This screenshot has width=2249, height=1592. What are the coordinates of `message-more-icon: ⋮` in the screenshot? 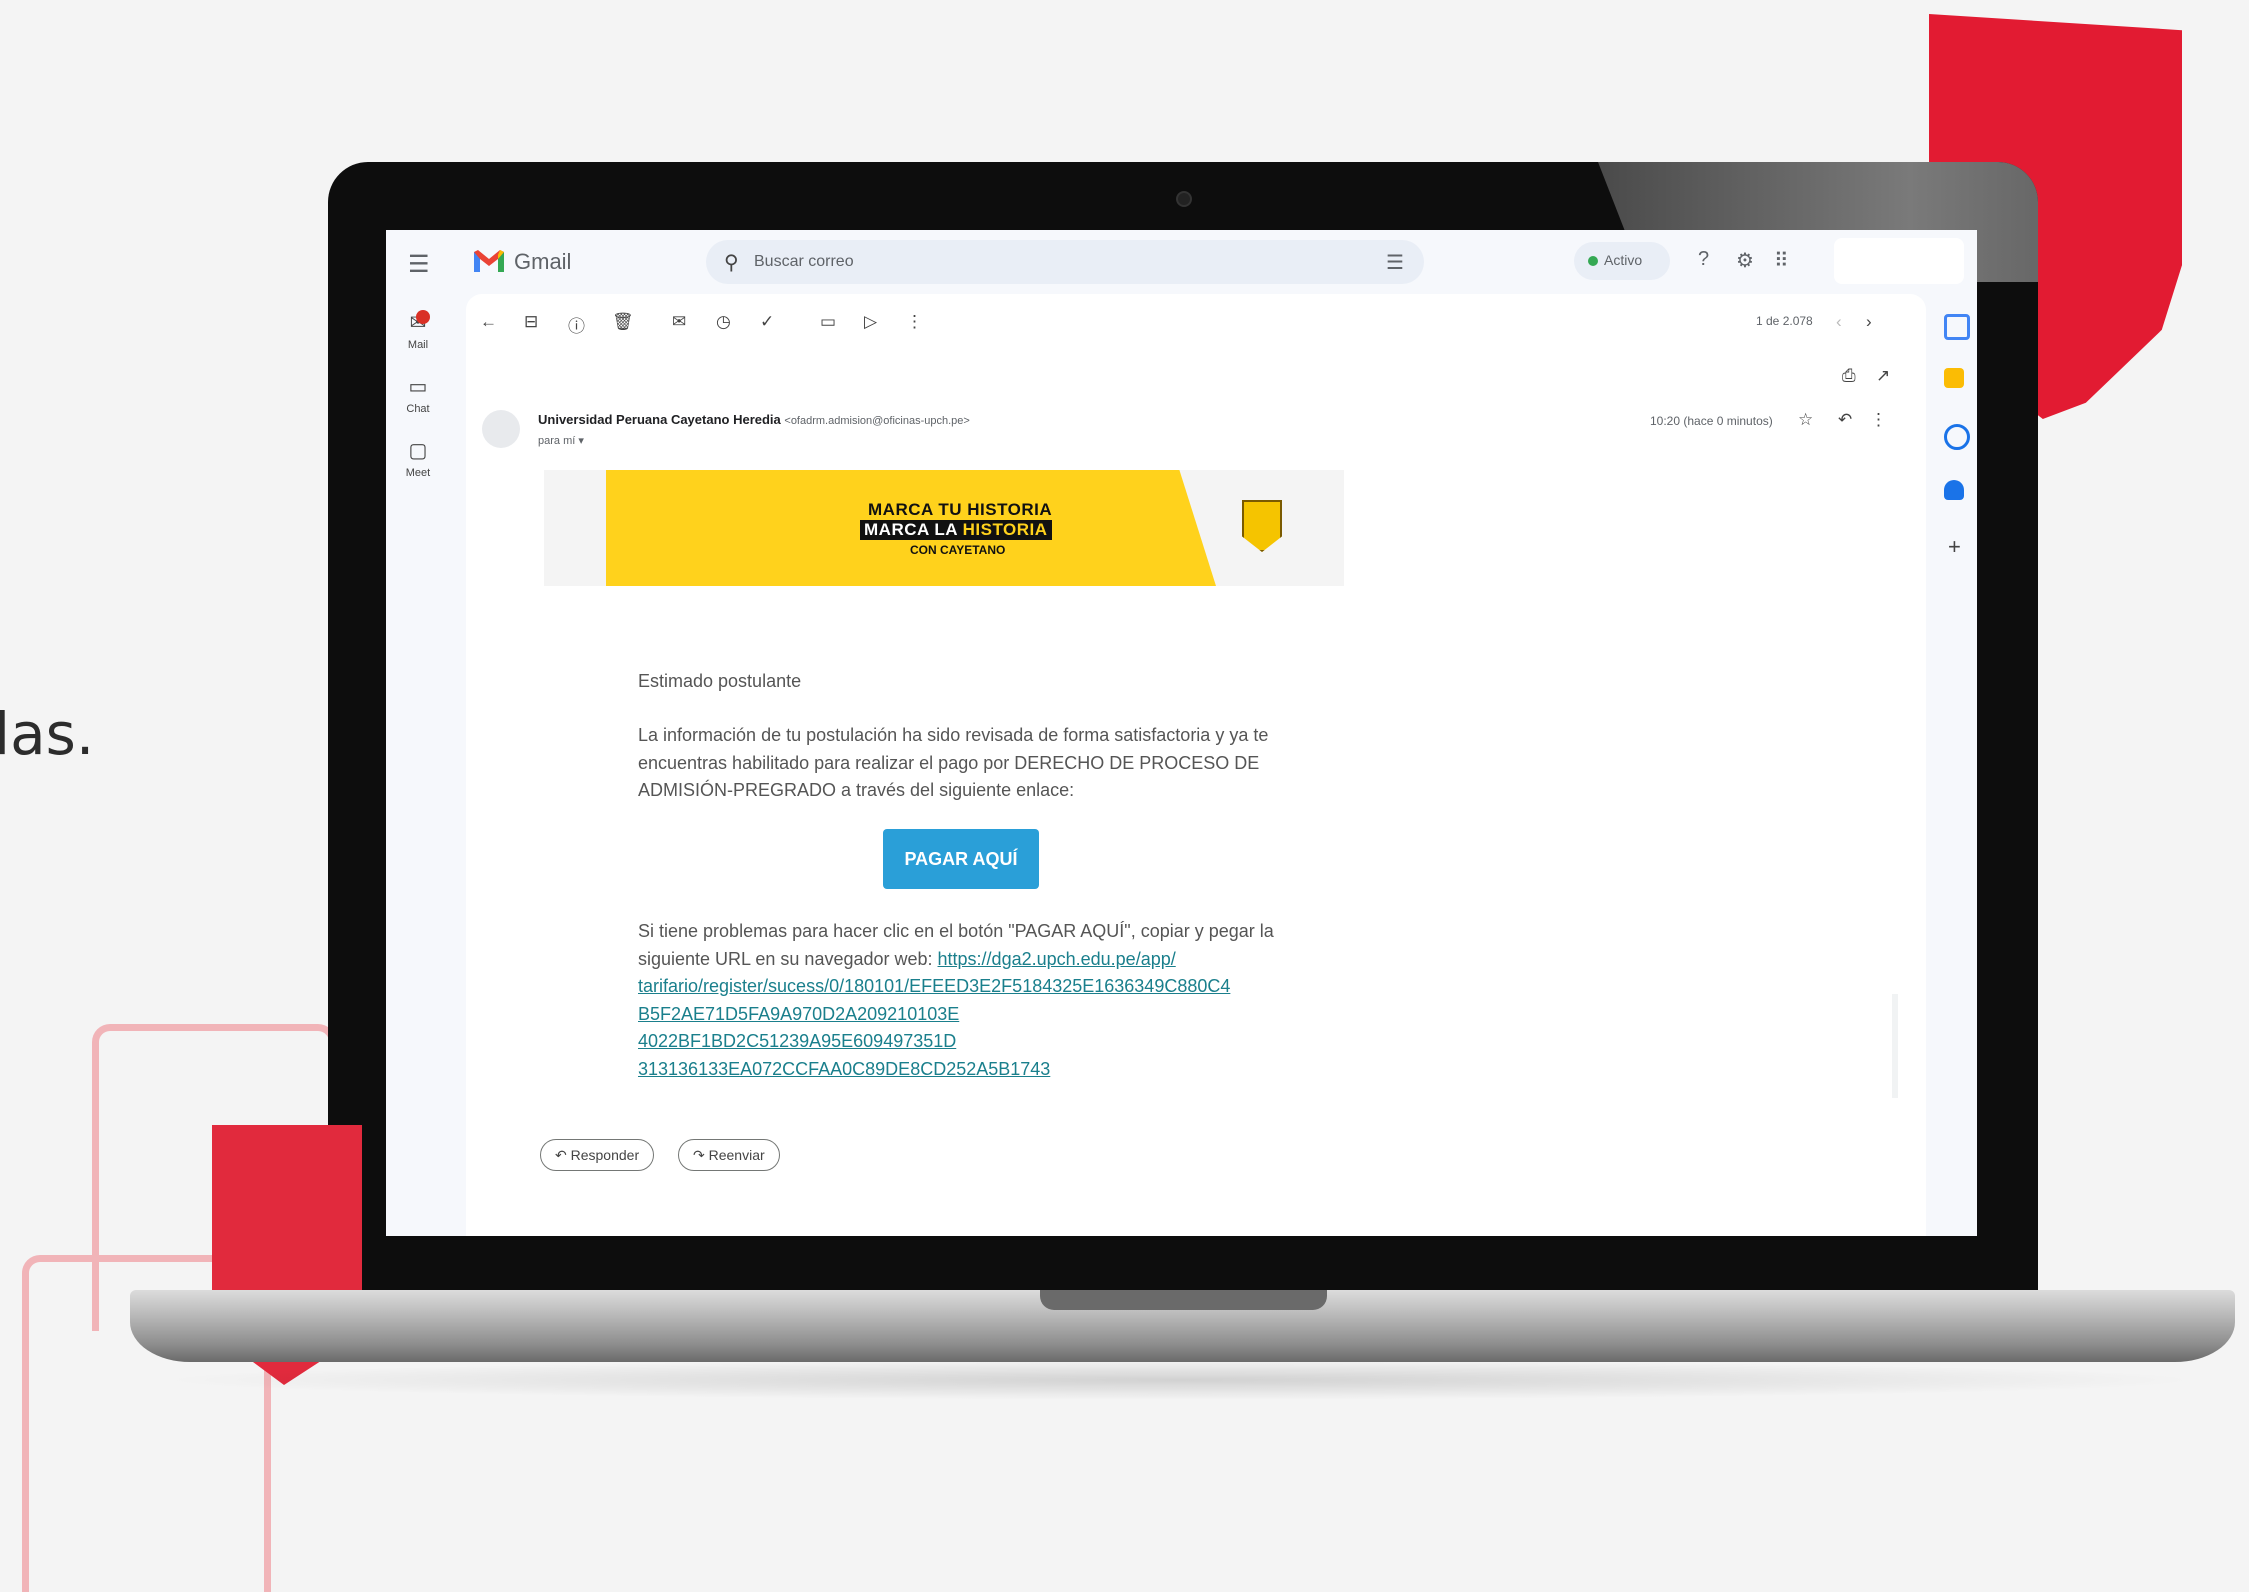 It's located at (1878, 420).